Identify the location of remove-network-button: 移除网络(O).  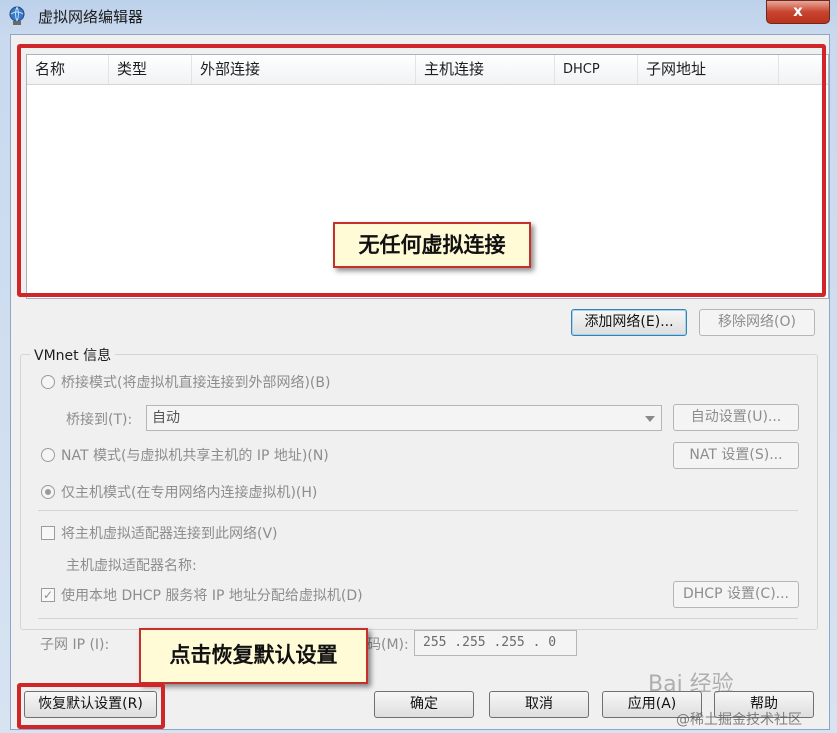
(757, 322).